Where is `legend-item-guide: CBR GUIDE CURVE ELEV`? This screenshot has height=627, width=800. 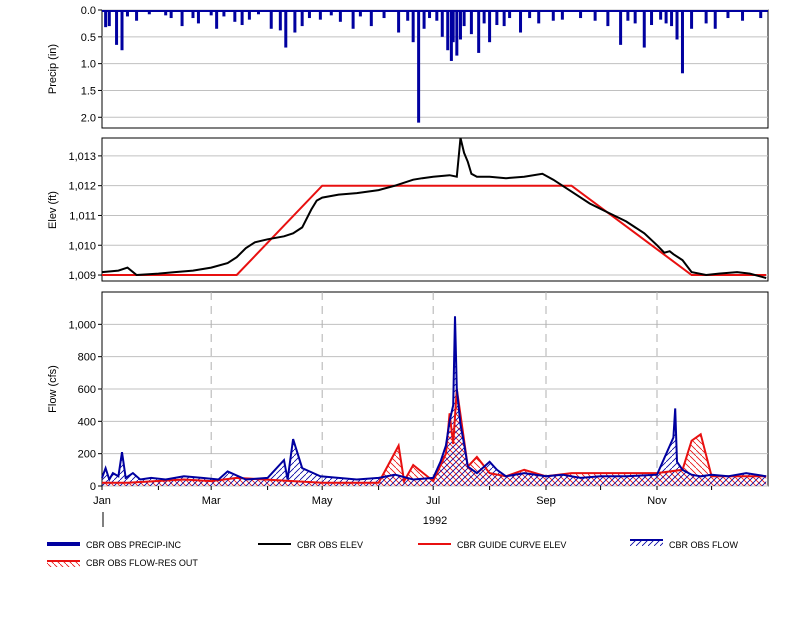 legend-item-guide: CBR GUIDE CURVE ELEV is located at coordinates (492, 545).